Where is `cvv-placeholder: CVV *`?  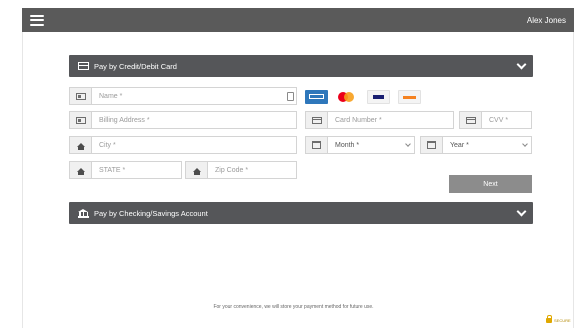 cvv-placeholder: CVV * is located at coordinates (499, 120).